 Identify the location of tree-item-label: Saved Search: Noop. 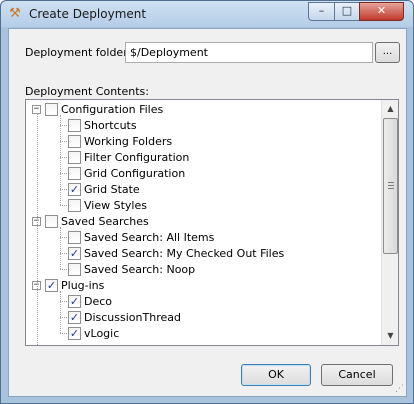
(140, 269).